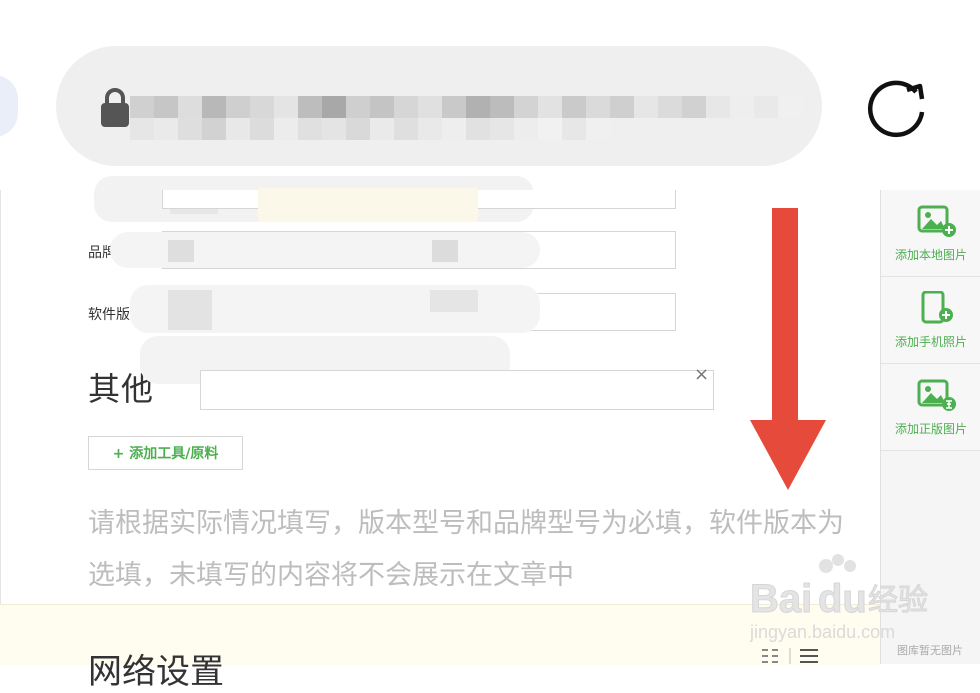  What do you see at coordinates (896, 108) in the screenshot?
I see `reload-icon` at bounding box center [896, 108].